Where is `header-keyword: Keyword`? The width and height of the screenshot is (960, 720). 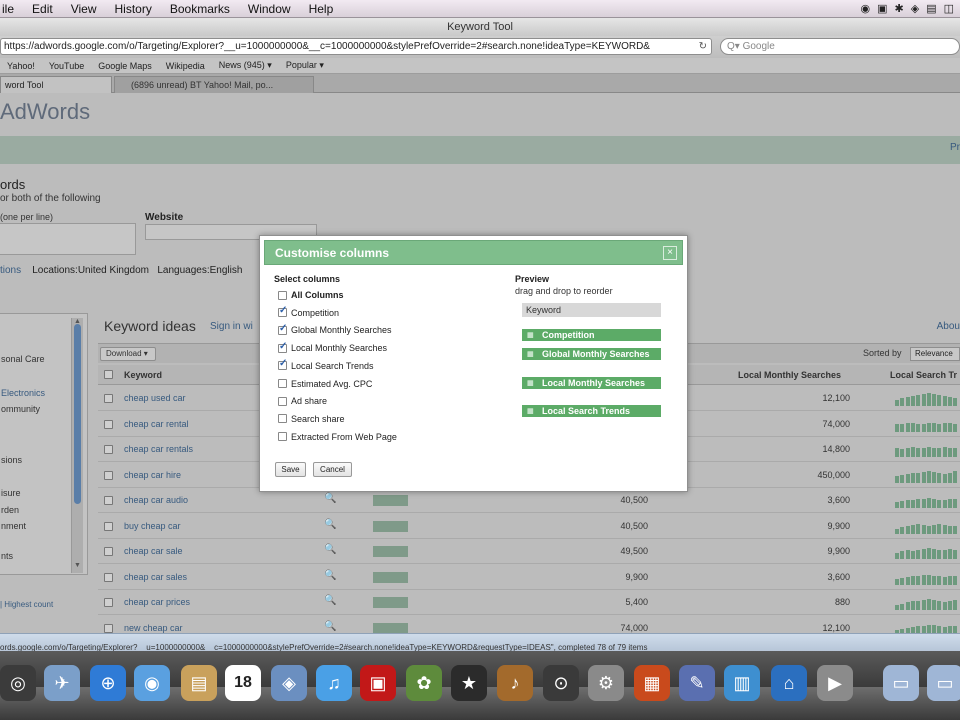 header-keyword: Keyword is located at coordinates (143, 375).